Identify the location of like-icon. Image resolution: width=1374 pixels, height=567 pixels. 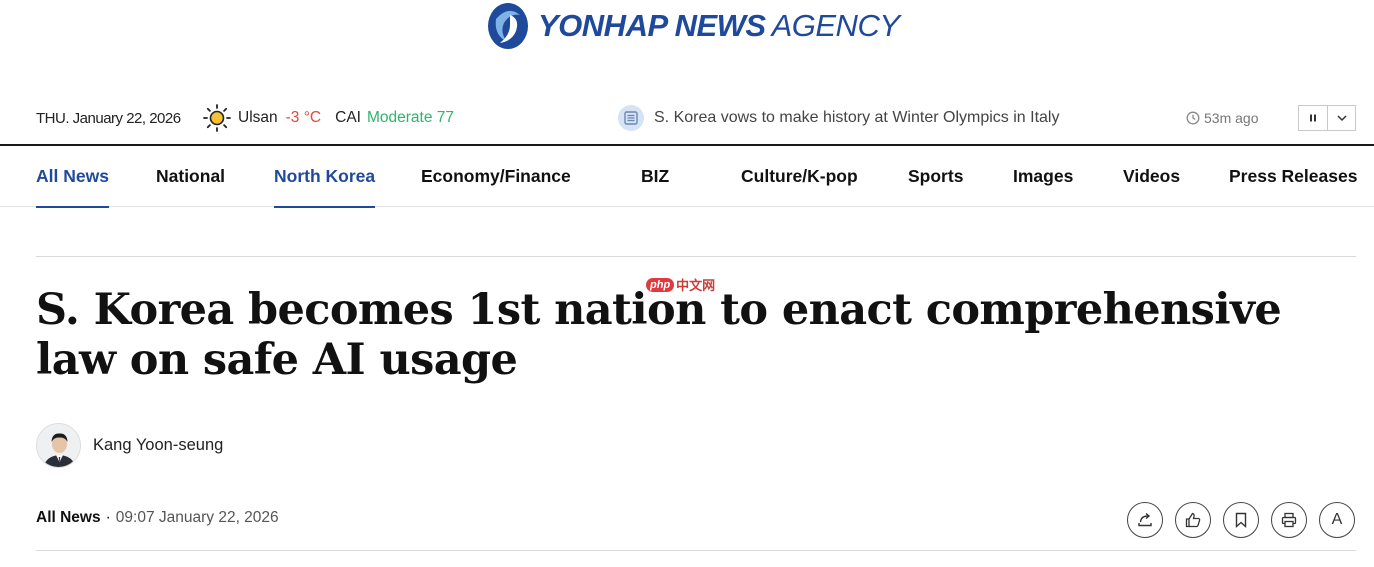
(1193, 520).